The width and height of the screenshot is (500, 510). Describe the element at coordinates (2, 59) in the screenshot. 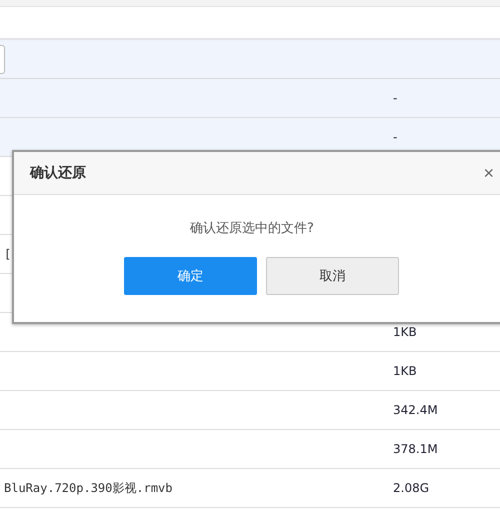

I see `input-field` at that location.